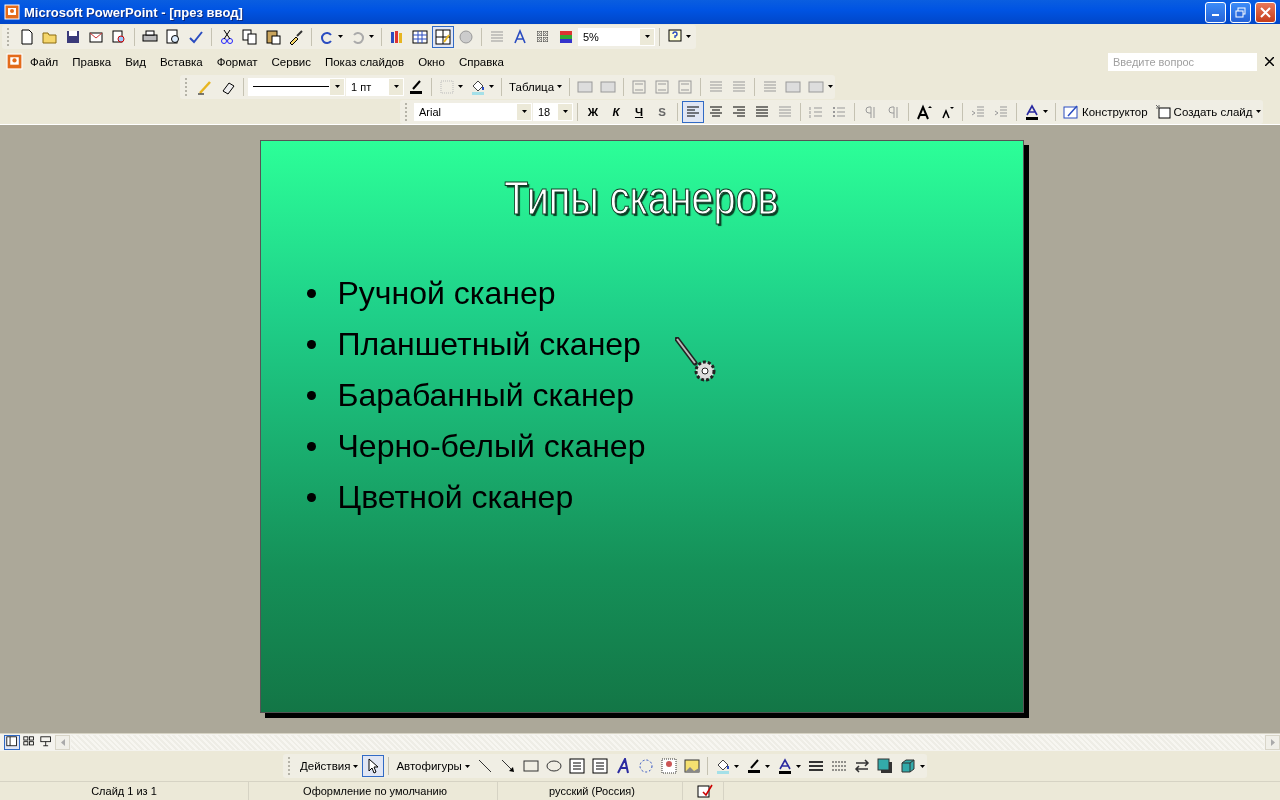 The width and height of the screenshot is (1280, 800). I want to click on clip-art-icon, so click(668, 766).